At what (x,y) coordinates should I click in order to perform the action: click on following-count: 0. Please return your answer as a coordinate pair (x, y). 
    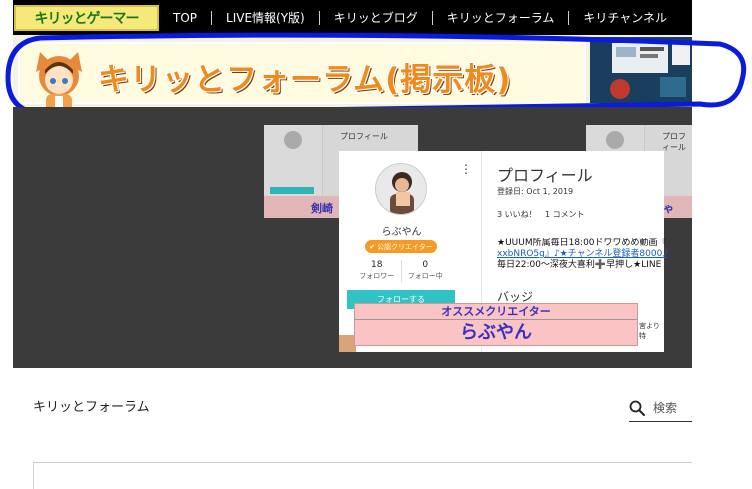
    Looking at the image, I should click on (425, 265).